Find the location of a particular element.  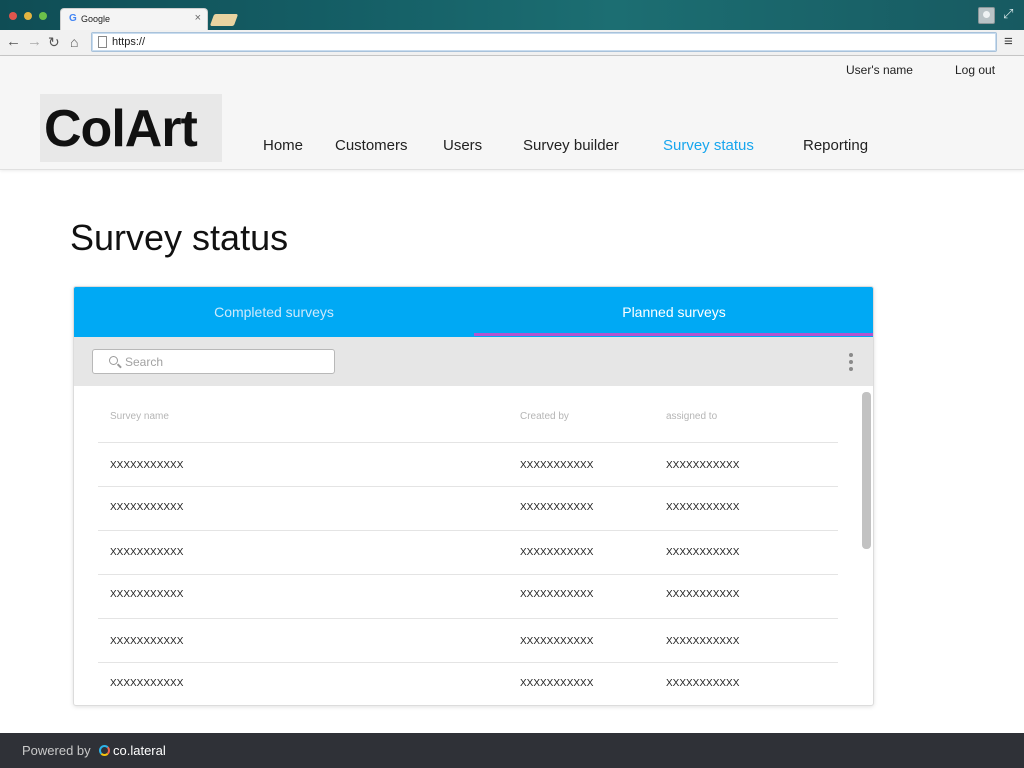

tab-completed-surveys: Completed surveys is located at coordinates (274, 312).